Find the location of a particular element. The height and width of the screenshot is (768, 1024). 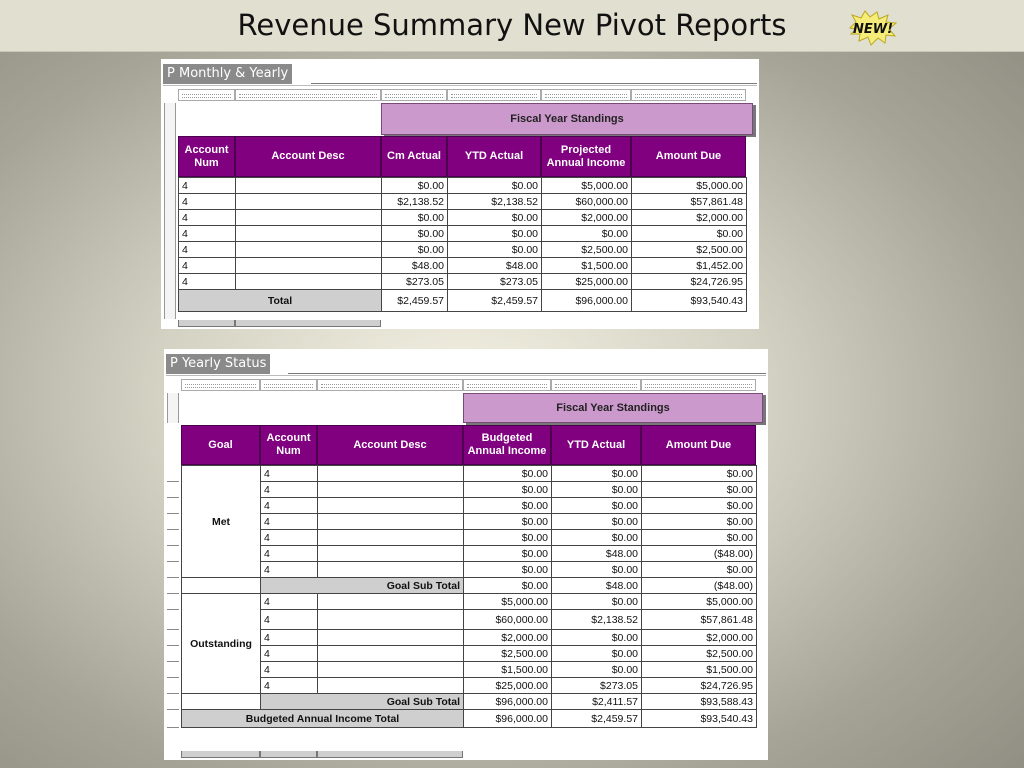

table-row: Outstanding 4 $5,000.00 $0.00 $5,000.00 is located at coordinates (469, 643).